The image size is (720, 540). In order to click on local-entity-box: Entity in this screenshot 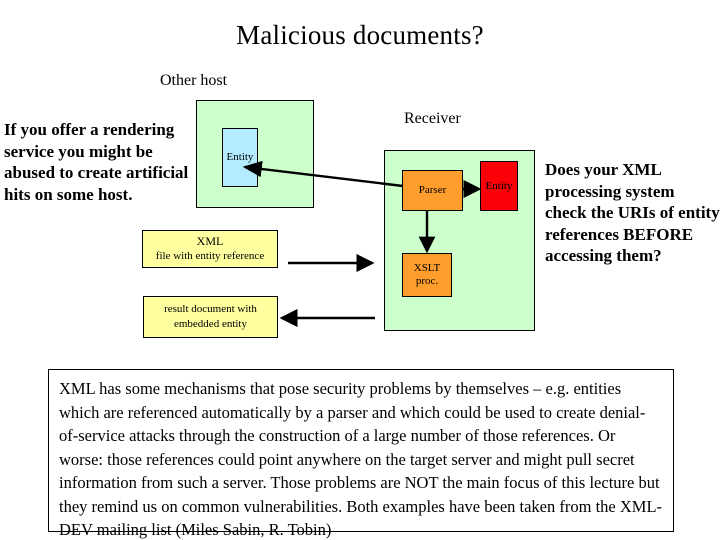, I will do `click(499, 186)`.